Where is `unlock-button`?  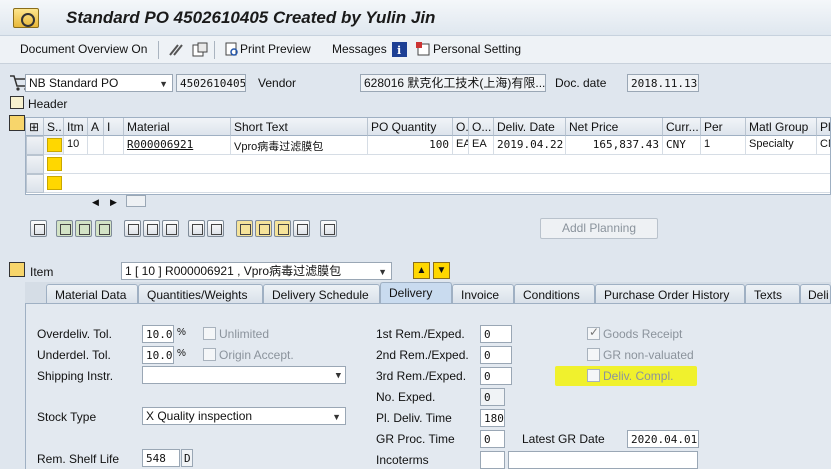 unlock-button is located at coordinates (170, 228).